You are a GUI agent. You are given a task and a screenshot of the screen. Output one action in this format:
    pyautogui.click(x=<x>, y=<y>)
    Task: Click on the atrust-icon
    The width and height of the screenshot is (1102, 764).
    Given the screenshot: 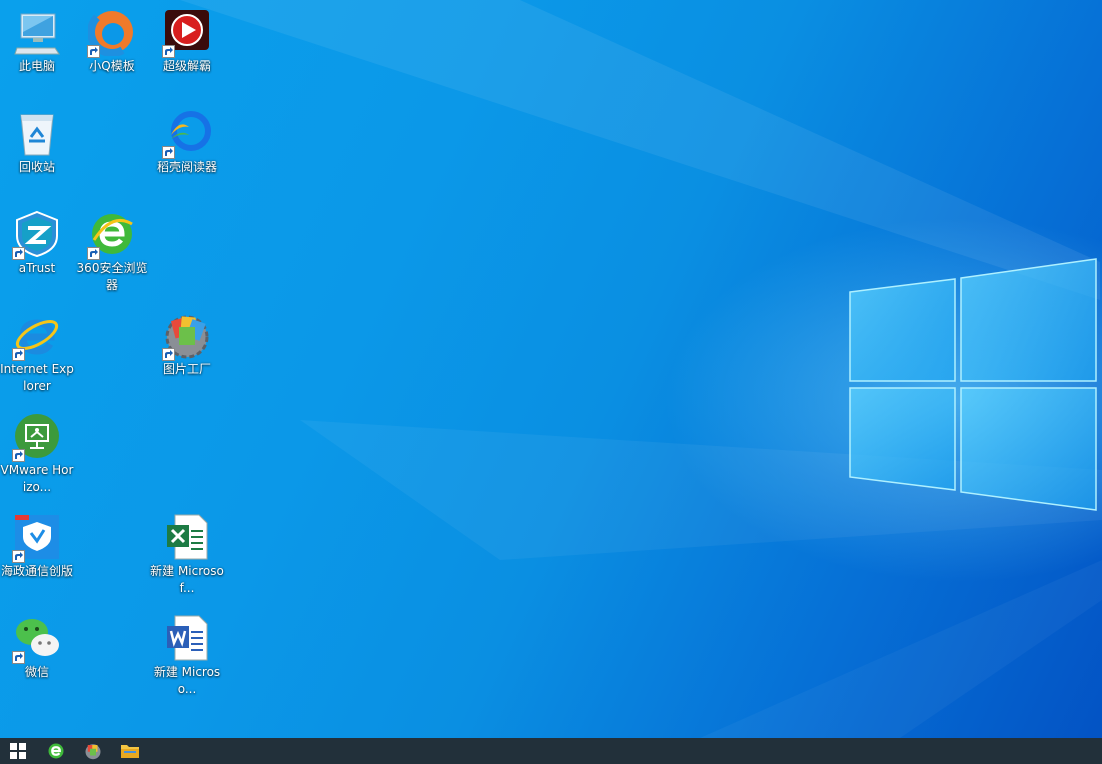 What is the action you would take?
    pyautogui.click(x=36, y=235)
    